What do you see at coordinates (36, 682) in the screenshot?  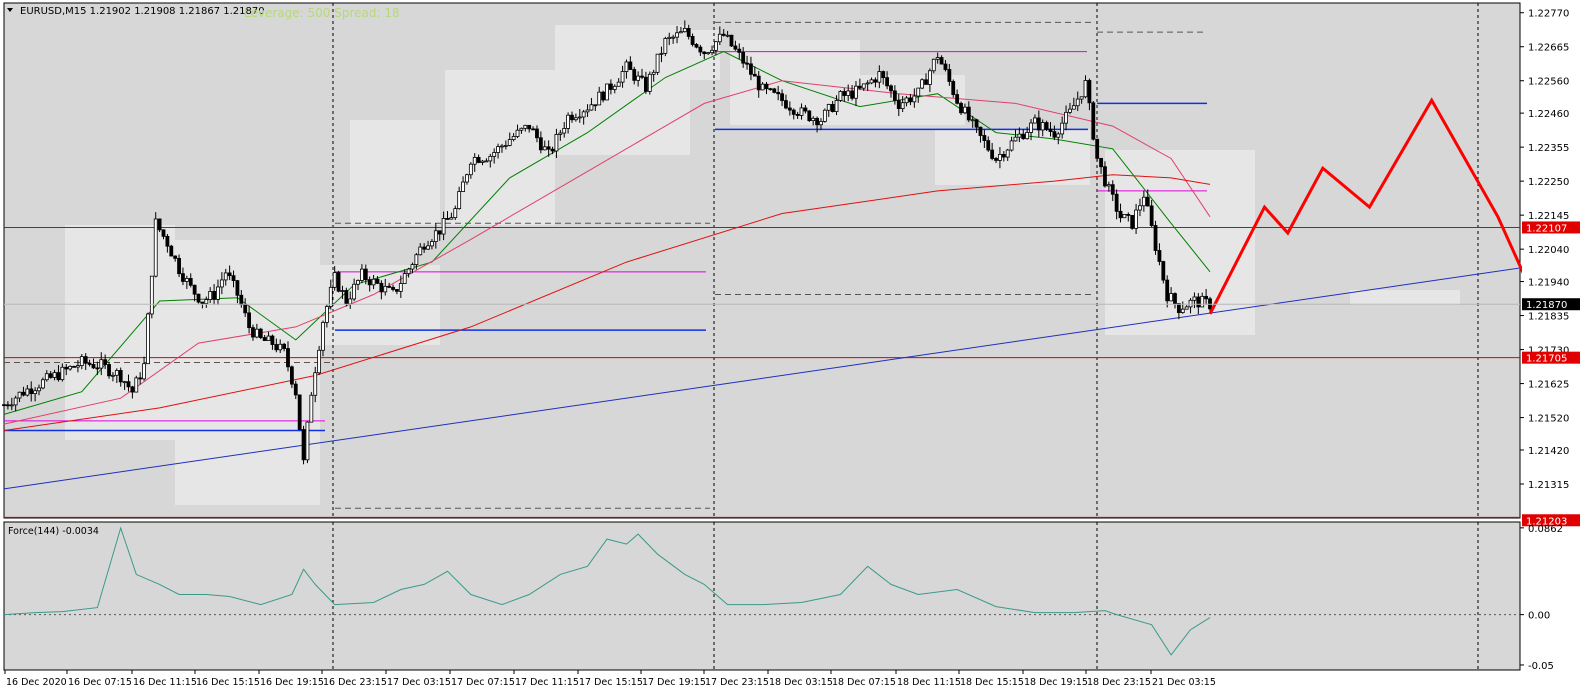 I see `x-tick-label: 16 Dec 2020` at bounding box center [36, 682].